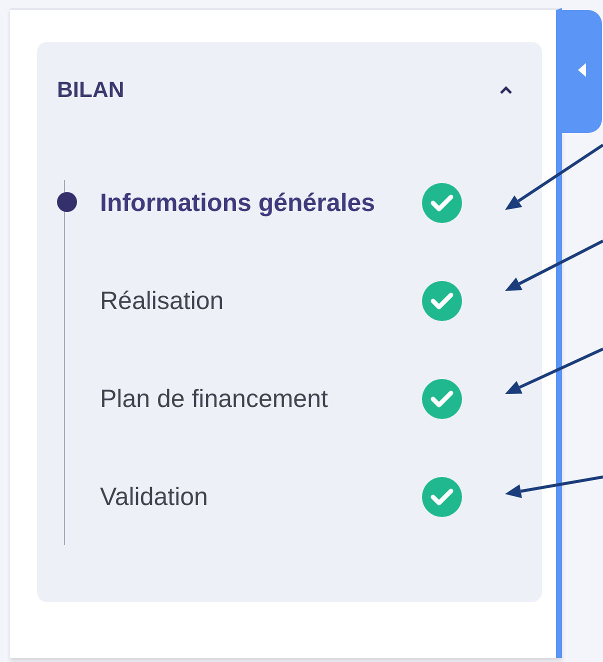 The width and height of the screenshot is (603, 662). Describe the element at coordinates (261, 203) in the screenshot. I see `step-link: Informations générales` at that location.